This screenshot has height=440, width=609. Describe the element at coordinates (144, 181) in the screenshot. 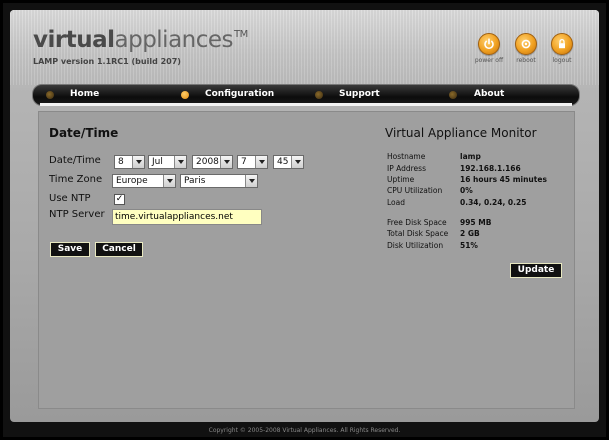

I see `region-select: Europe` at that location.